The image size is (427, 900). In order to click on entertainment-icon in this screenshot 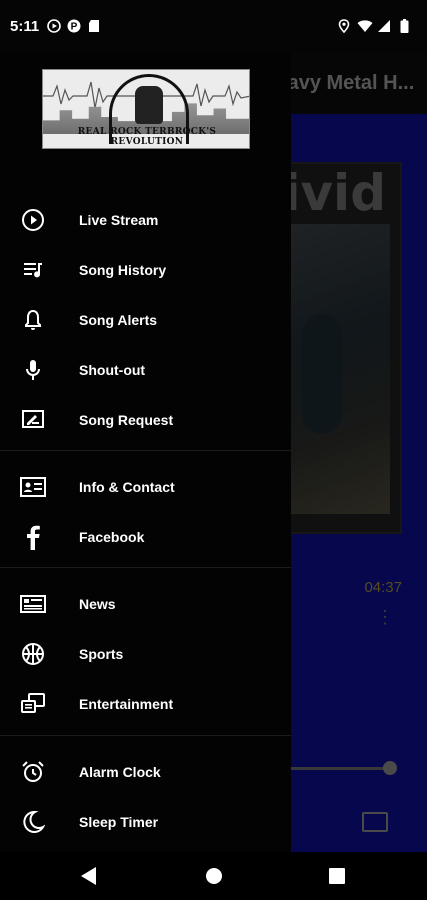, I will do `click(33, 704)`.